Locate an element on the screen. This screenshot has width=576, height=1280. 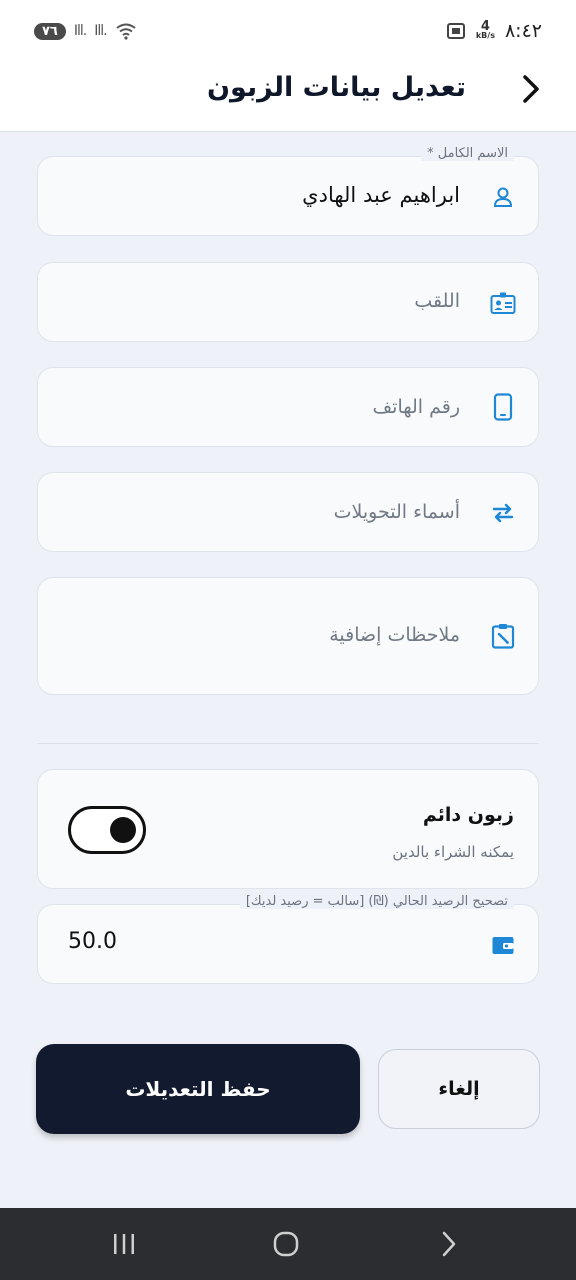
status-right: 4 kB/s ٨:٤٢ is located at coordinates (494, 31).